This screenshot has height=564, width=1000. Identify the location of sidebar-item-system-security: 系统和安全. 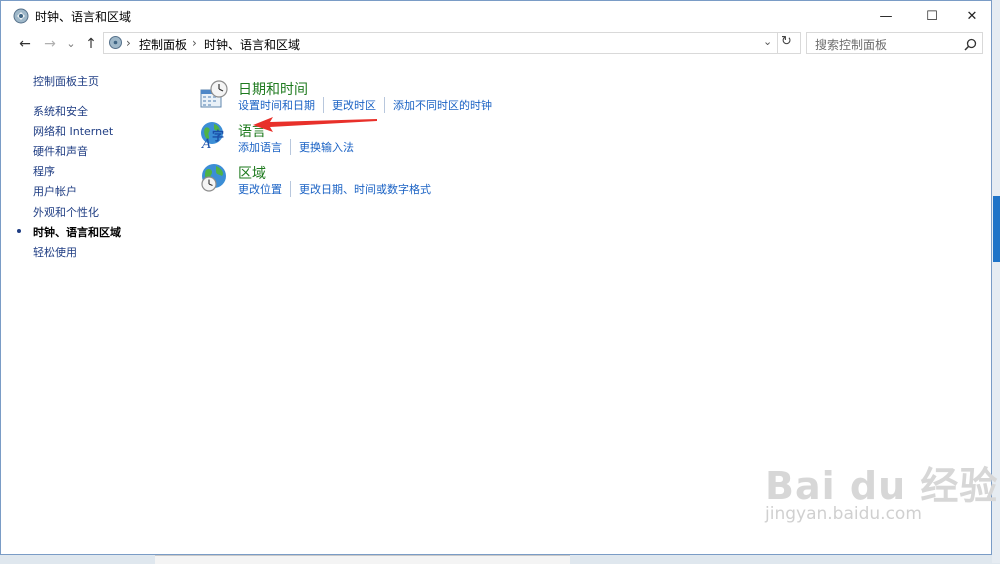
(60, 111).